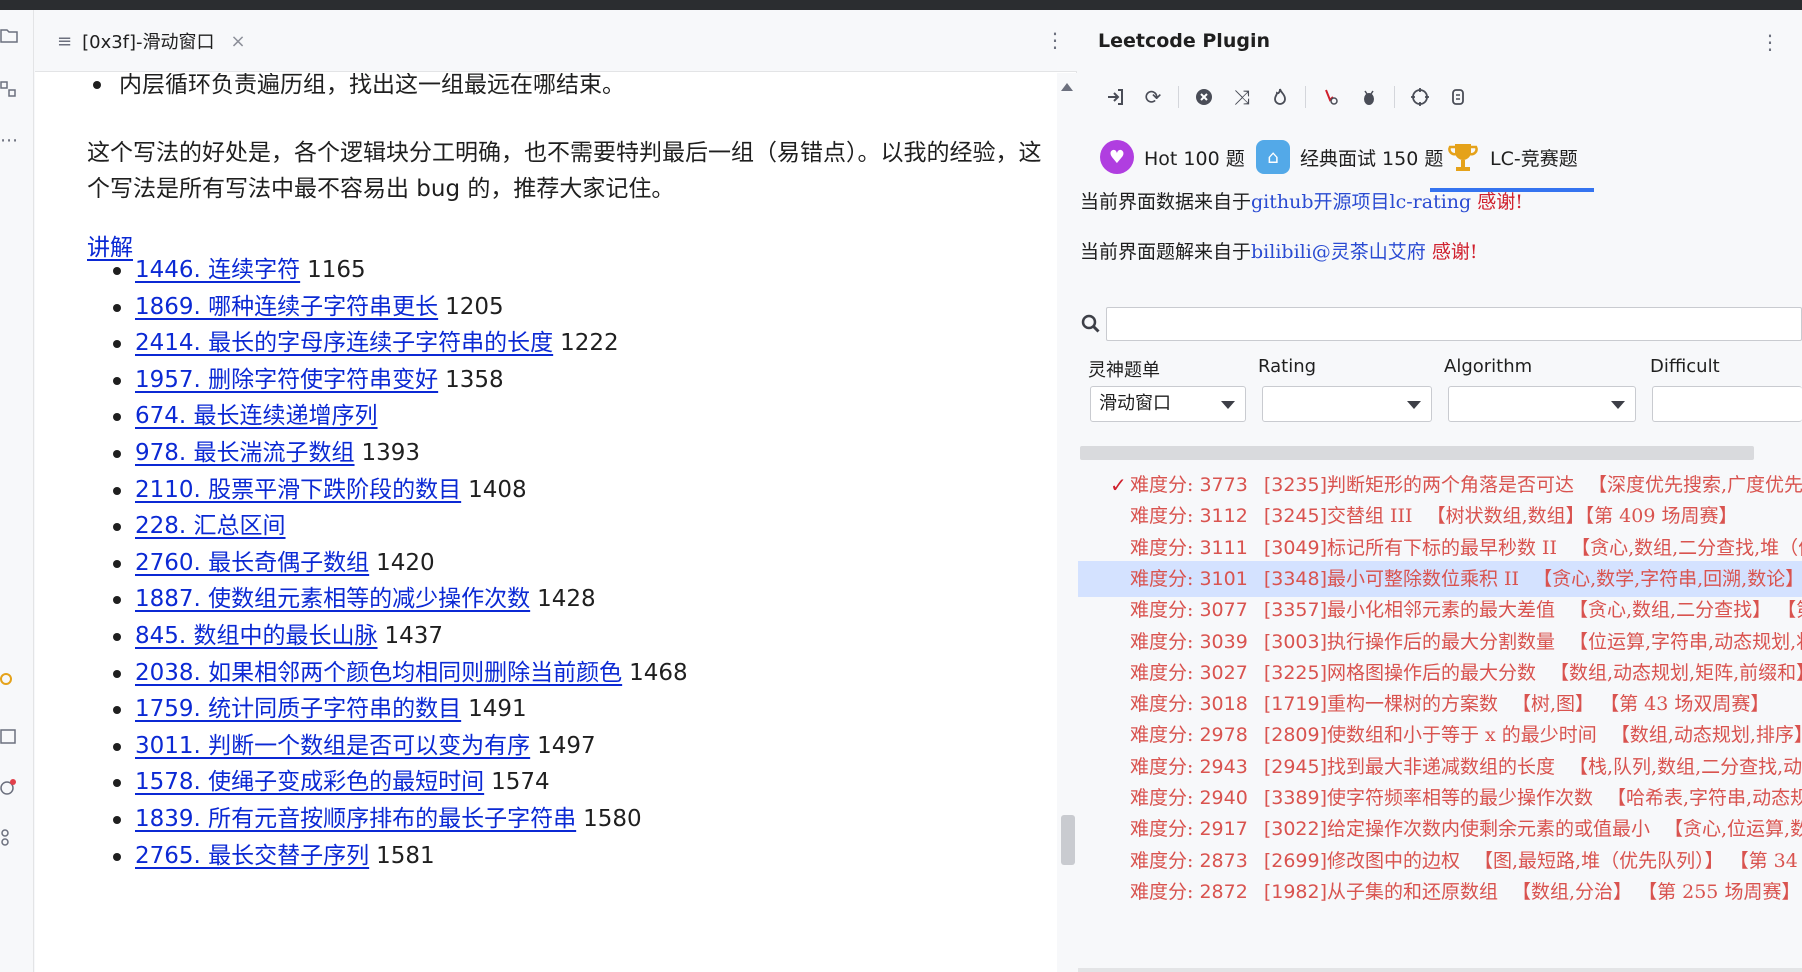 This screenshot has height=972, width=1802. Describe the element at coordinates (10, 739) in the screenshot. I see `terminal-icon` at that location.